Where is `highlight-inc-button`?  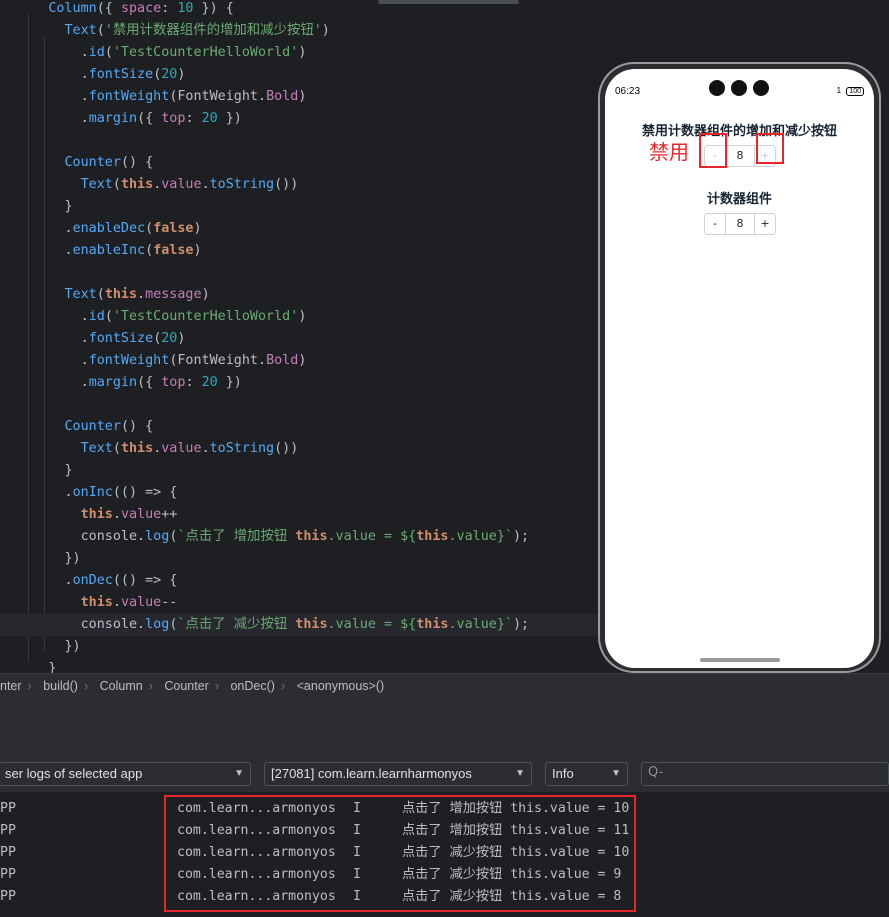
highlight-inc-button is located at coordinates (770, 148).